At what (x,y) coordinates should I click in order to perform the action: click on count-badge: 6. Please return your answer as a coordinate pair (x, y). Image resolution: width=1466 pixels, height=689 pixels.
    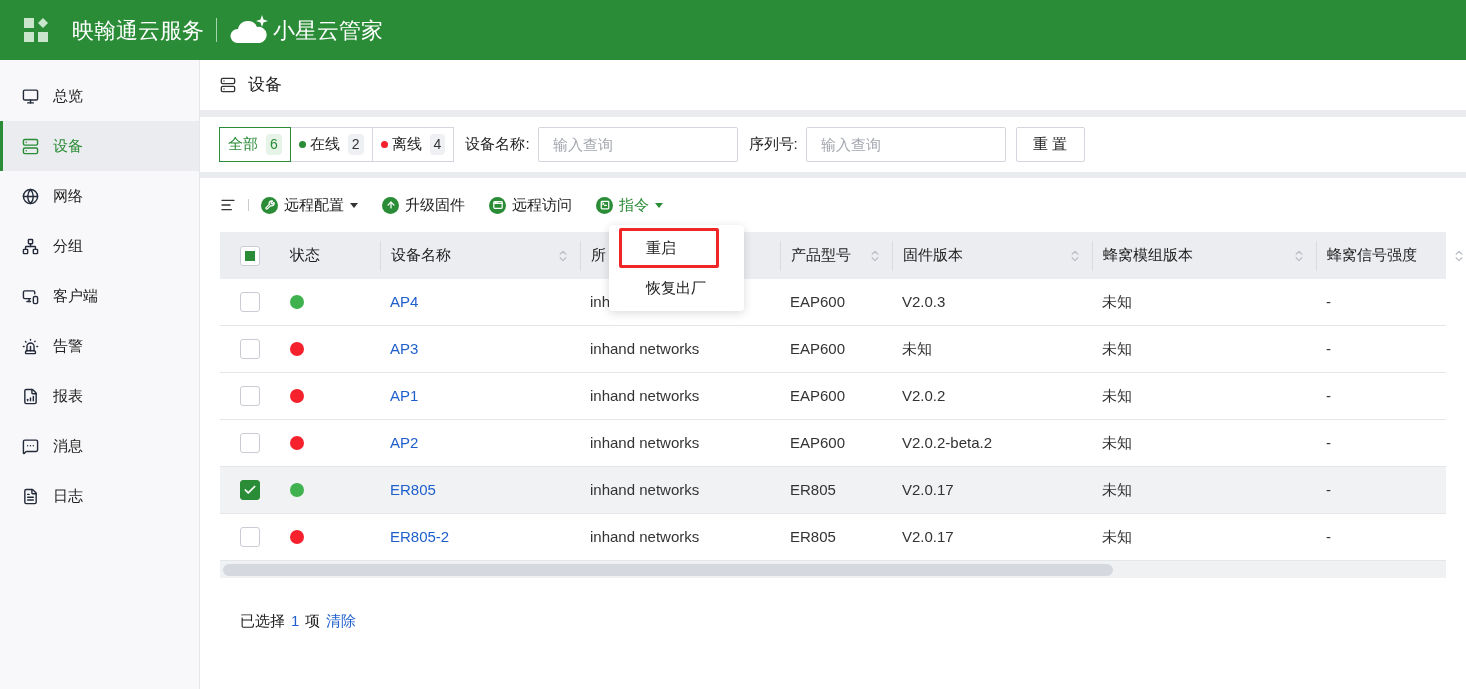
    Looking at the image, I should click on (274, 144).